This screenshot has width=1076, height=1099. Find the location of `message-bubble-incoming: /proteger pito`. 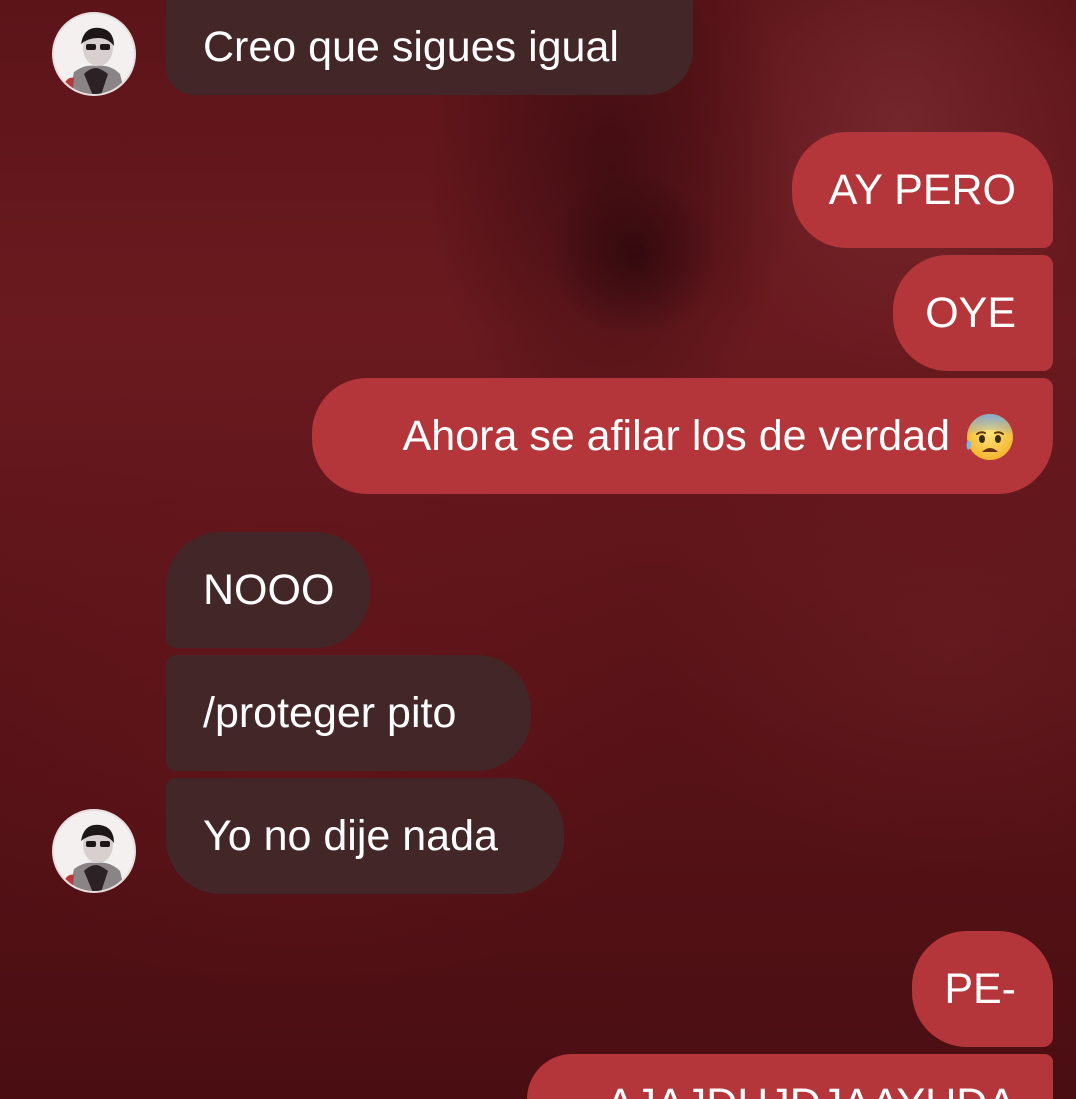

message-bubble-incoming: /proteger pito is located at coordinates (348, 713).